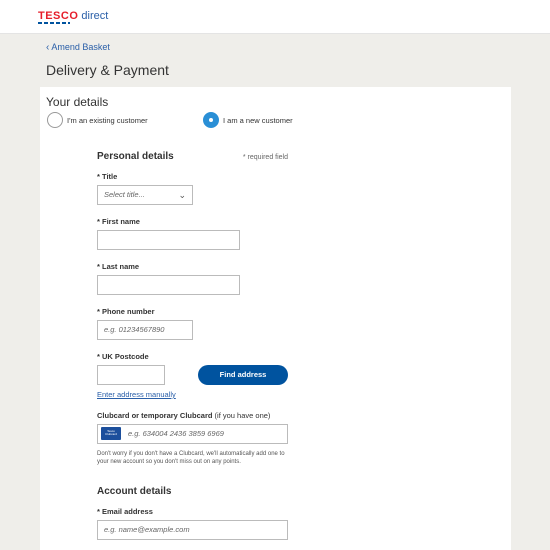 The width and height of the screenshot is (550, 550). Describe the element at coordinates (55, 120) in the screenshot. I see `existing-customer-radio` at that location.